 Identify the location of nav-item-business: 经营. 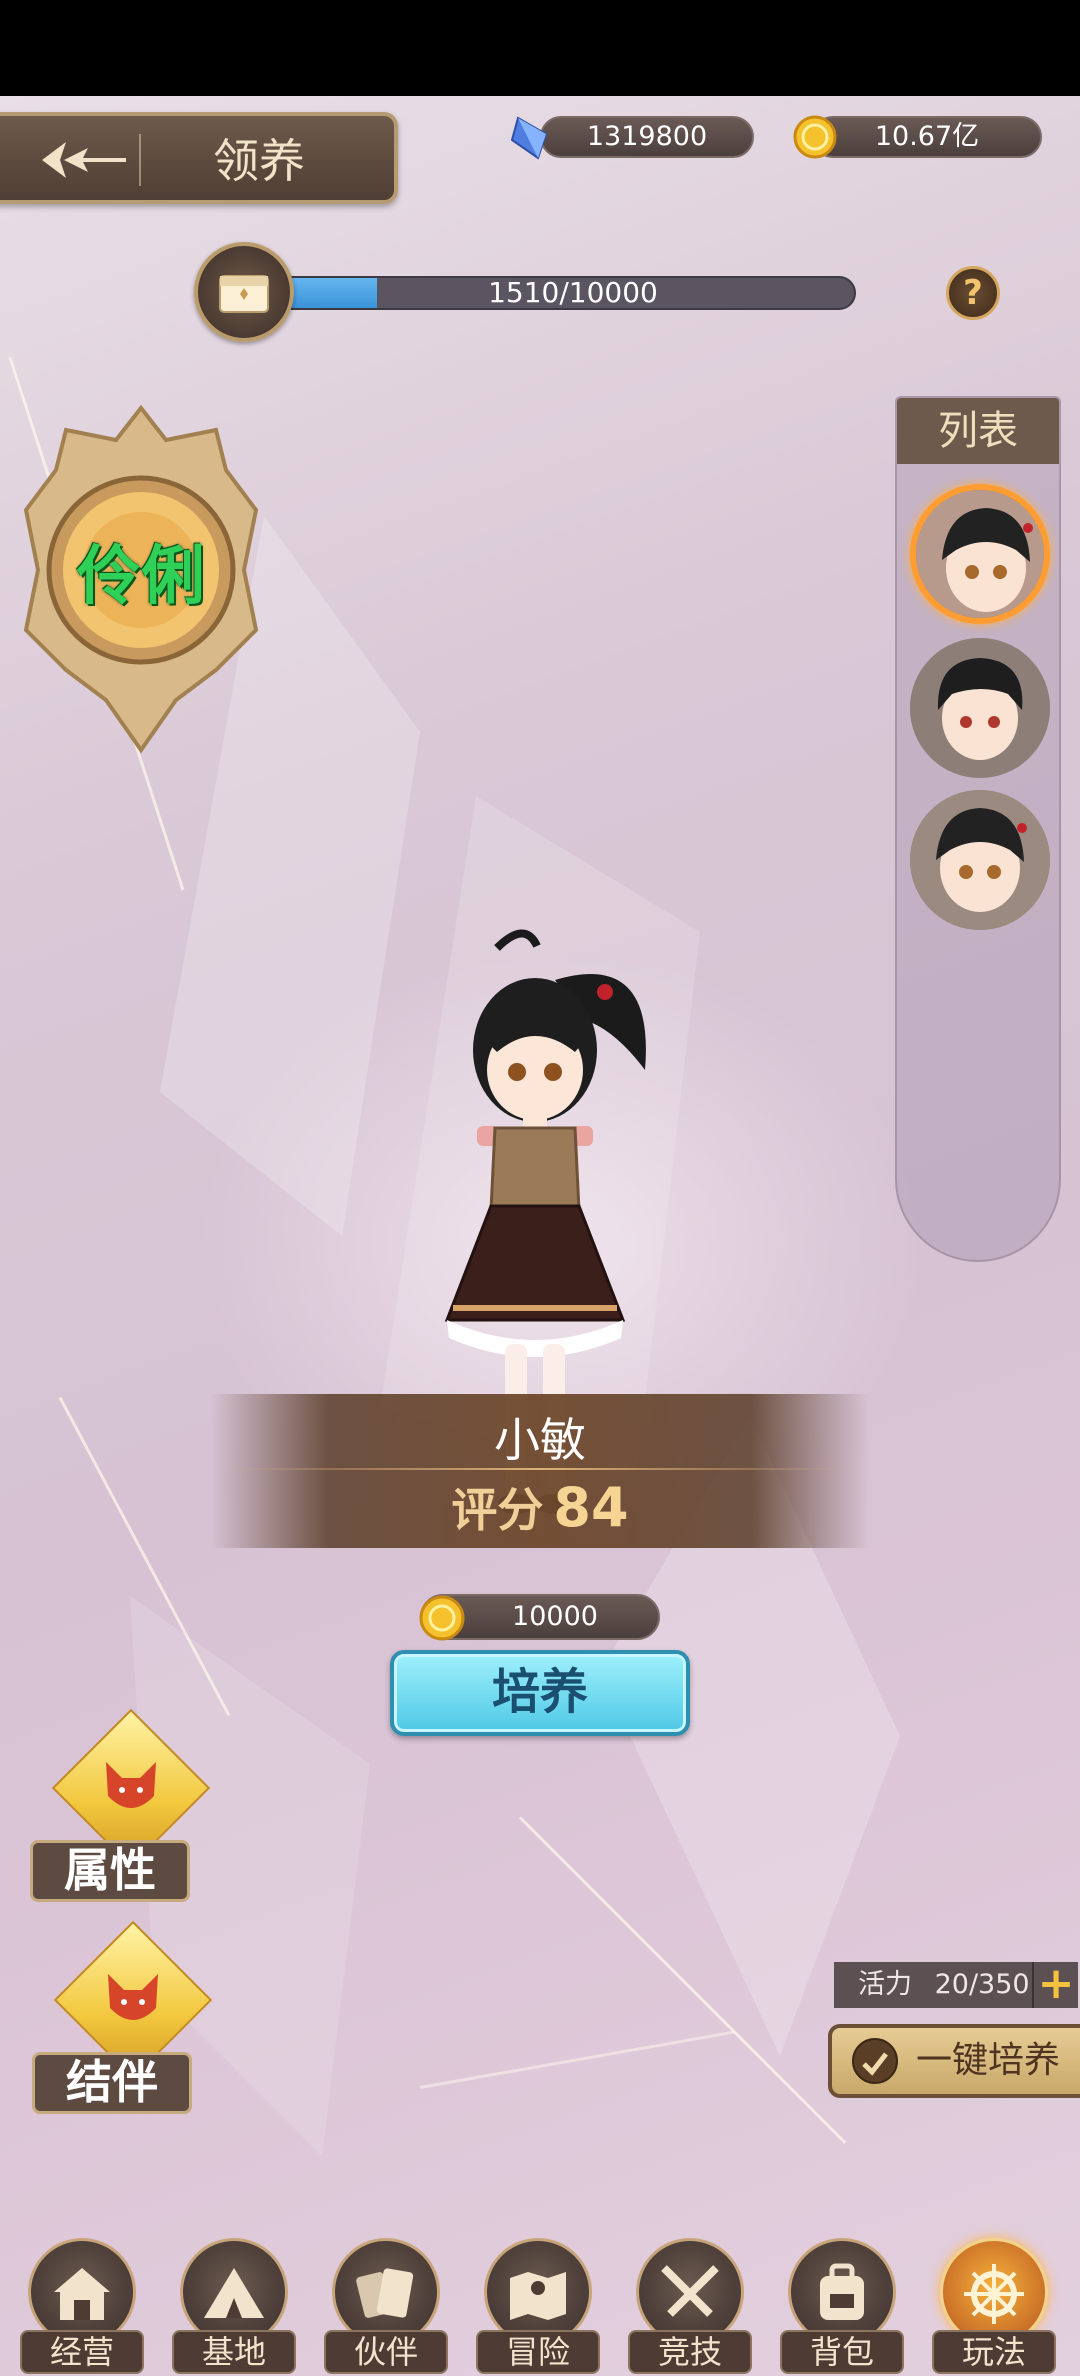
(82, 2307).